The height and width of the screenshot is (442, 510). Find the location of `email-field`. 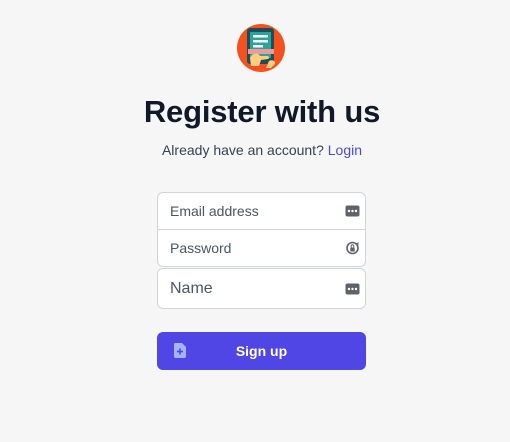

email-field is located at coordinates (261, 211).